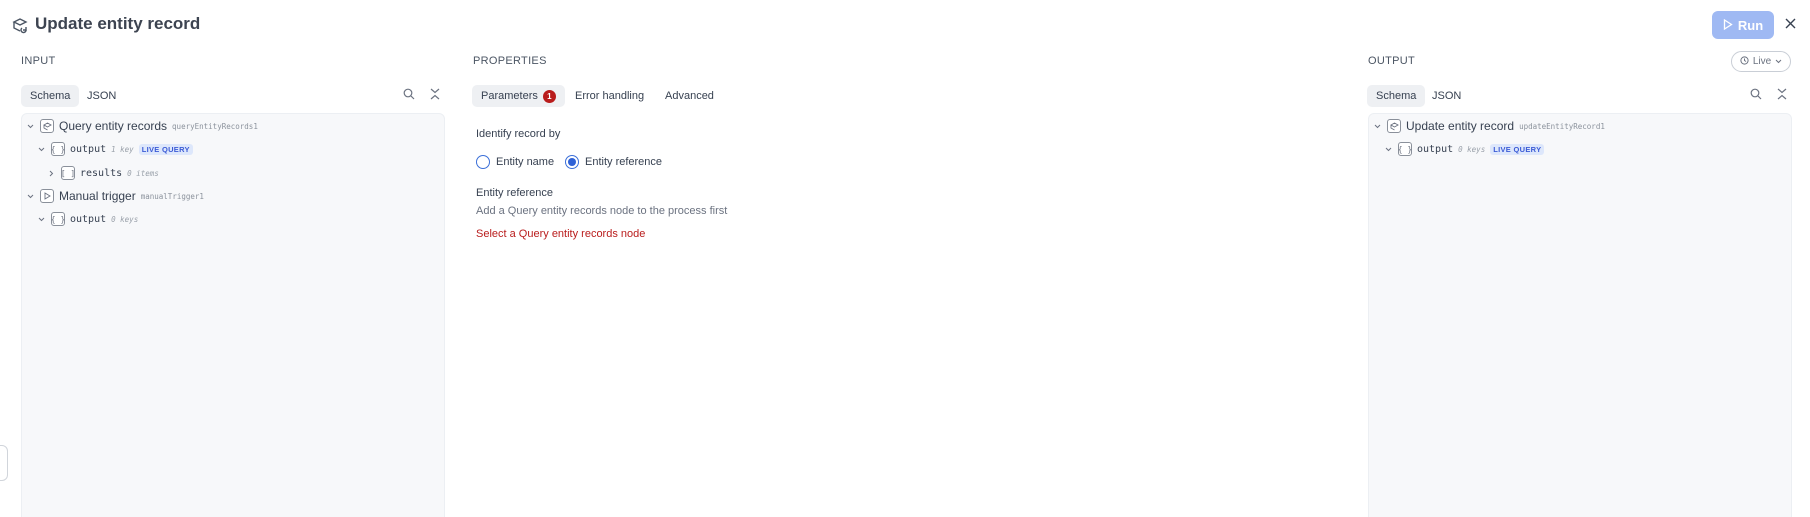 The height and width of the screenshot is (517, 1810). I want to click on tree-node-query-entity-records: Query entity records queryEntityRecords1, so click(142, 126).